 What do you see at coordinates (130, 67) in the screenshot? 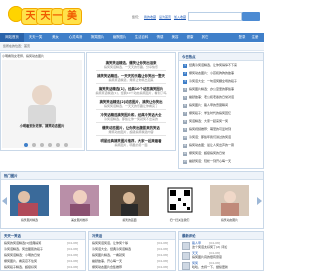
I see `news-summary: 搞笑笑话精选，一天天的乐趣，分享快乐` at bounding box center [130, 67].